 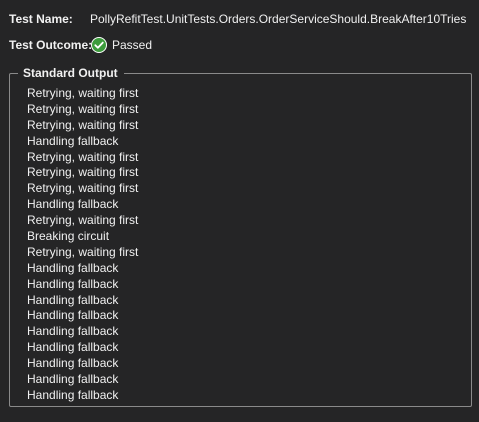 I want to click on test-outcome-row: Test Outcome: Passed, so click(x=80, y=45).